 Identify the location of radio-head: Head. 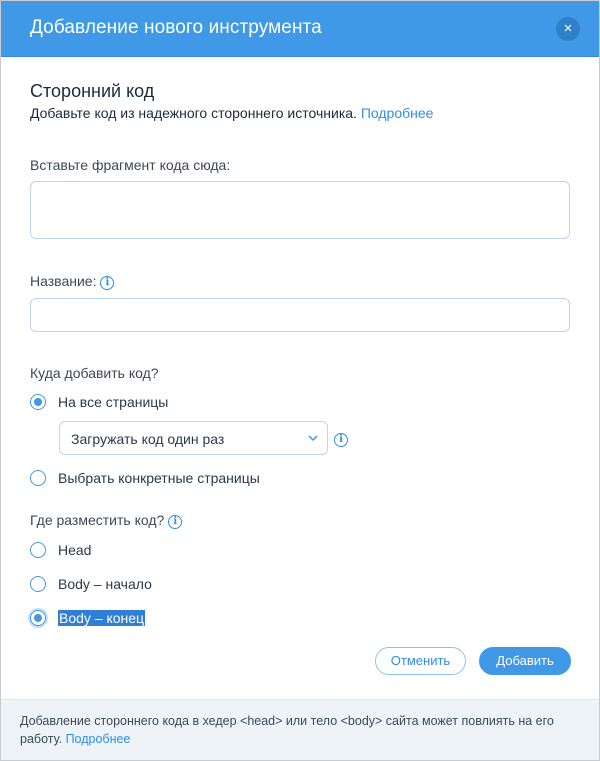
(60, 550).